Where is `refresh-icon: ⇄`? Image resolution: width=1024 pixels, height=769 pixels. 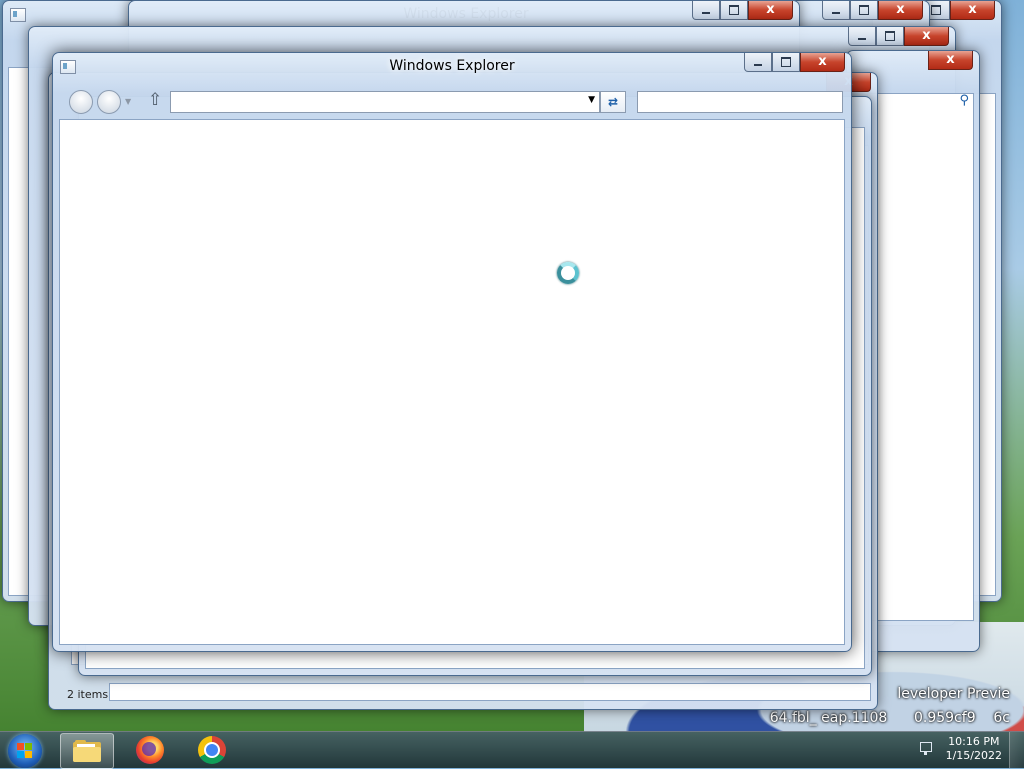 refresh-icon: ⇄ is located at coordinates (613, 102).